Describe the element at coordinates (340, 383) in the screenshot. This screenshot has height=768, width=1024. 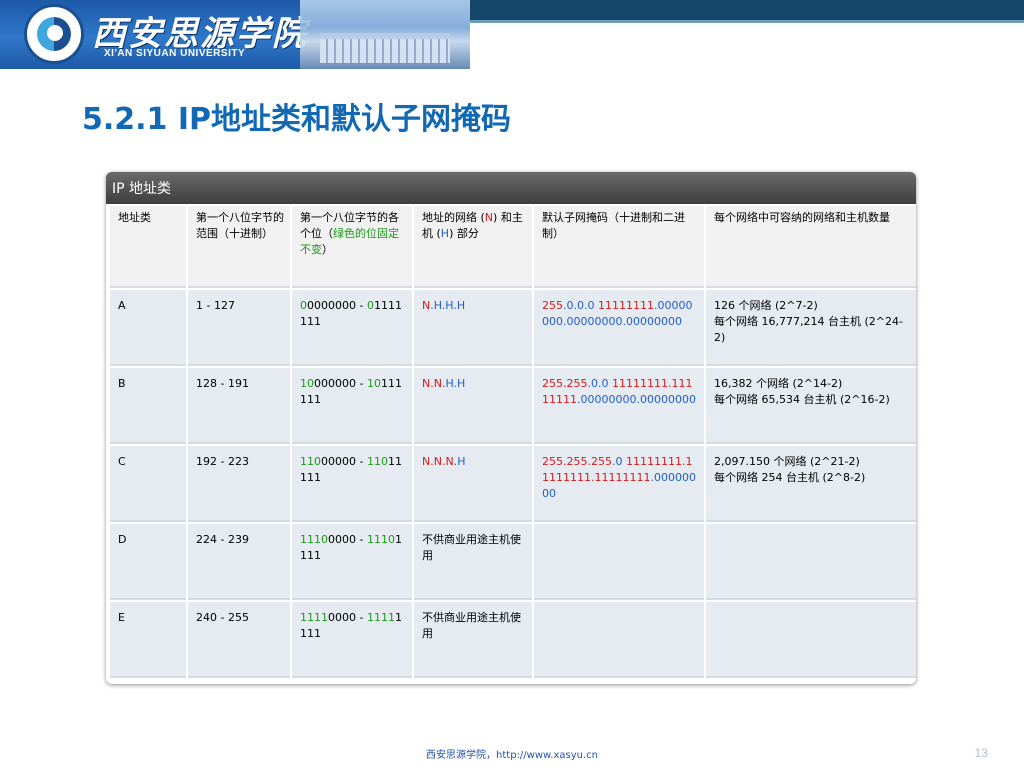
I see `cell-text: 000000 -` at that location.